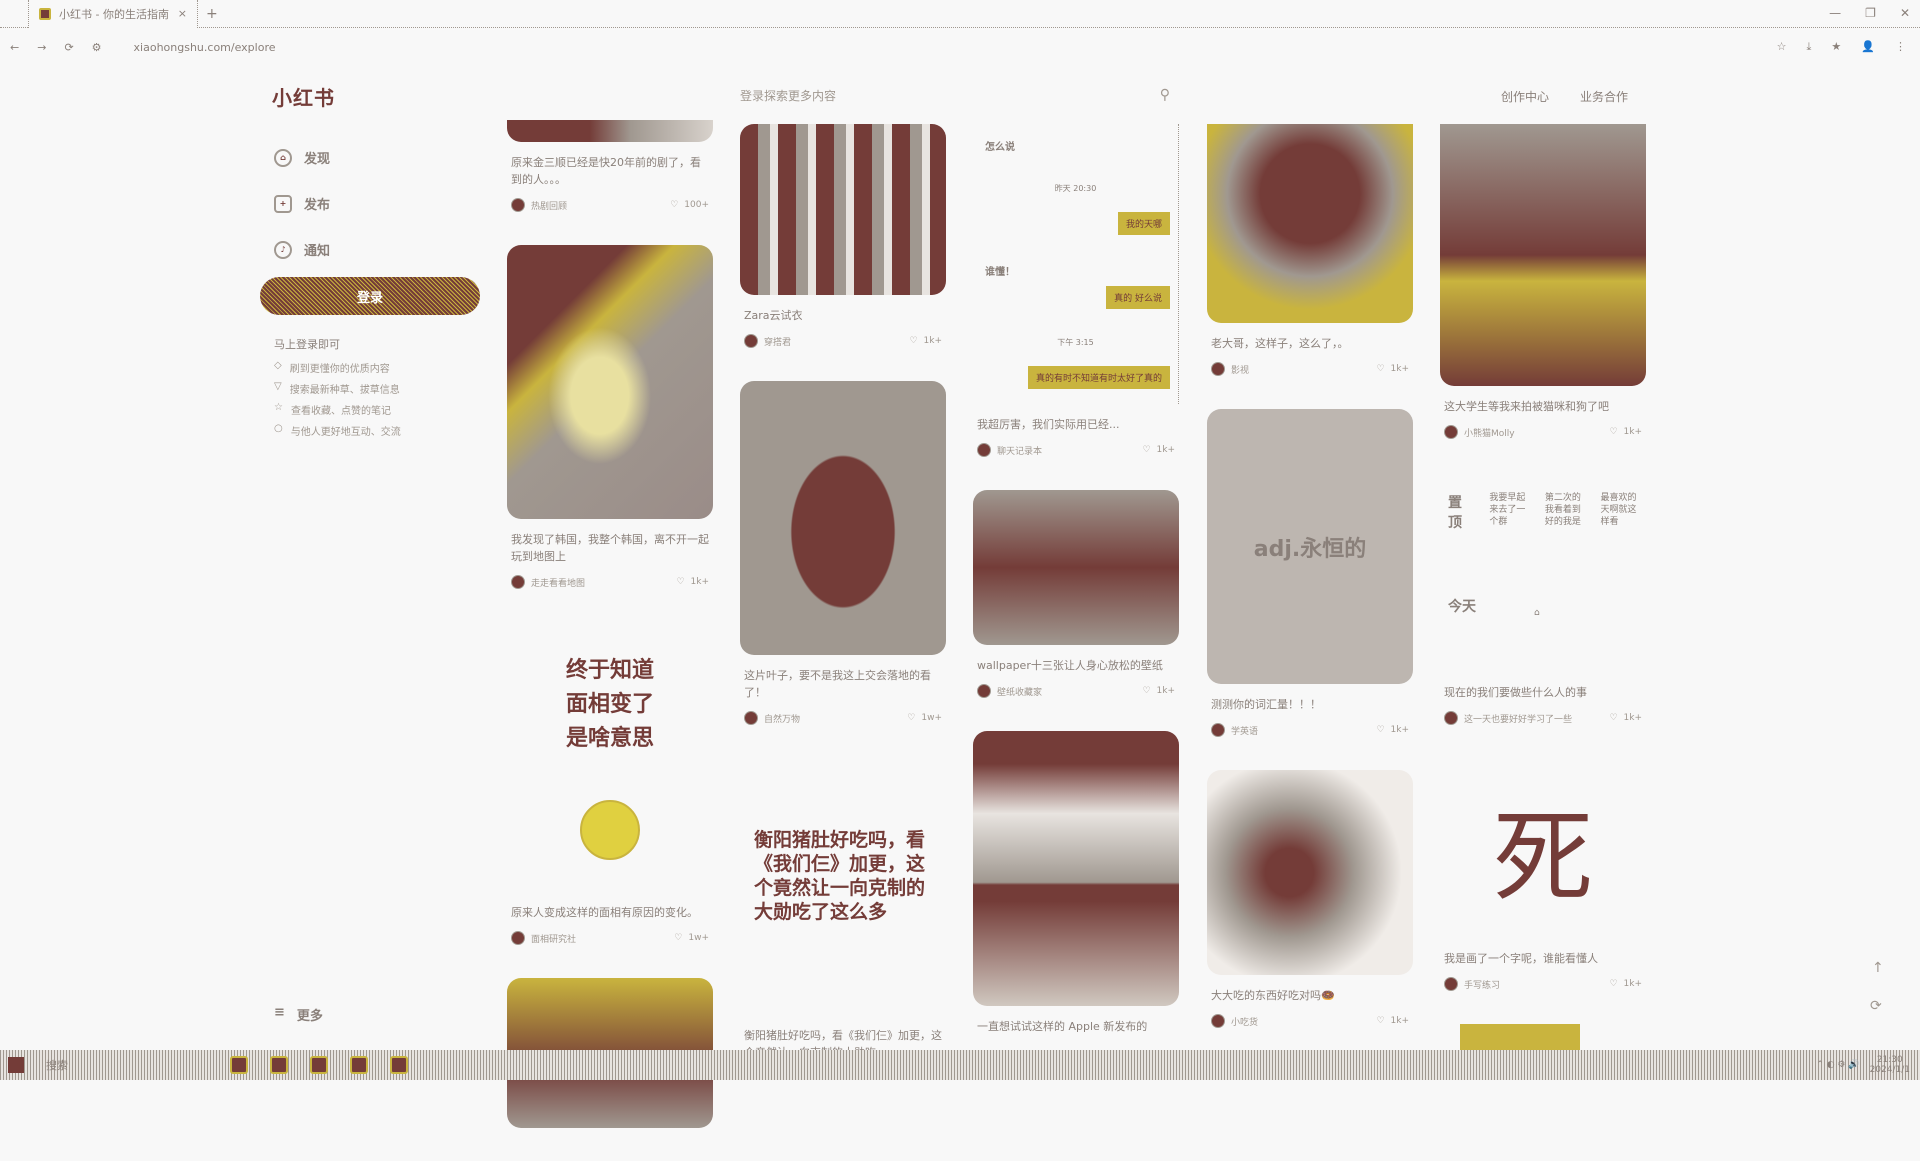  I want to click on refresh-icon: ⟳, so click(1876, 1006).